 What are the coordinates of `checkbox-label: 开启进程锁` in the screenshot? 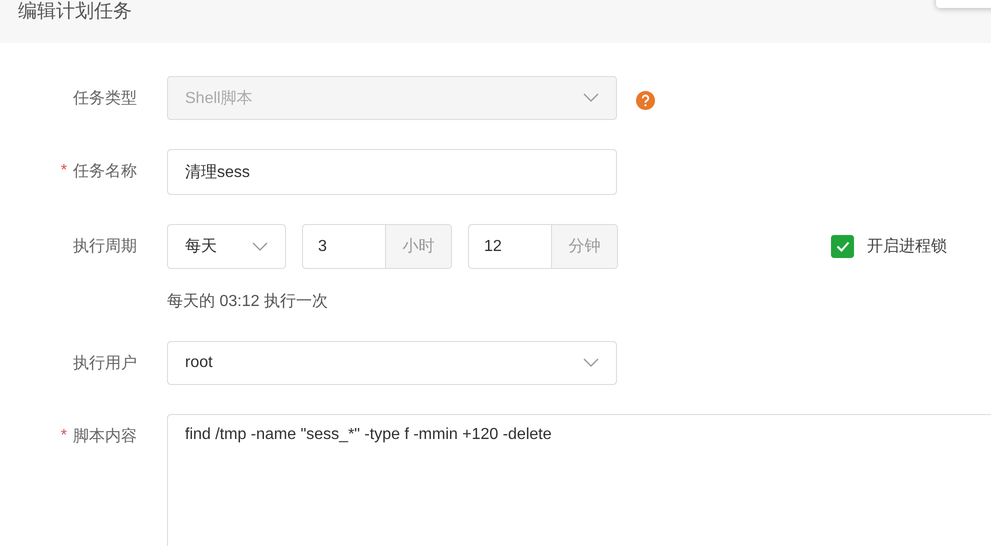 It's located at (907, 246).